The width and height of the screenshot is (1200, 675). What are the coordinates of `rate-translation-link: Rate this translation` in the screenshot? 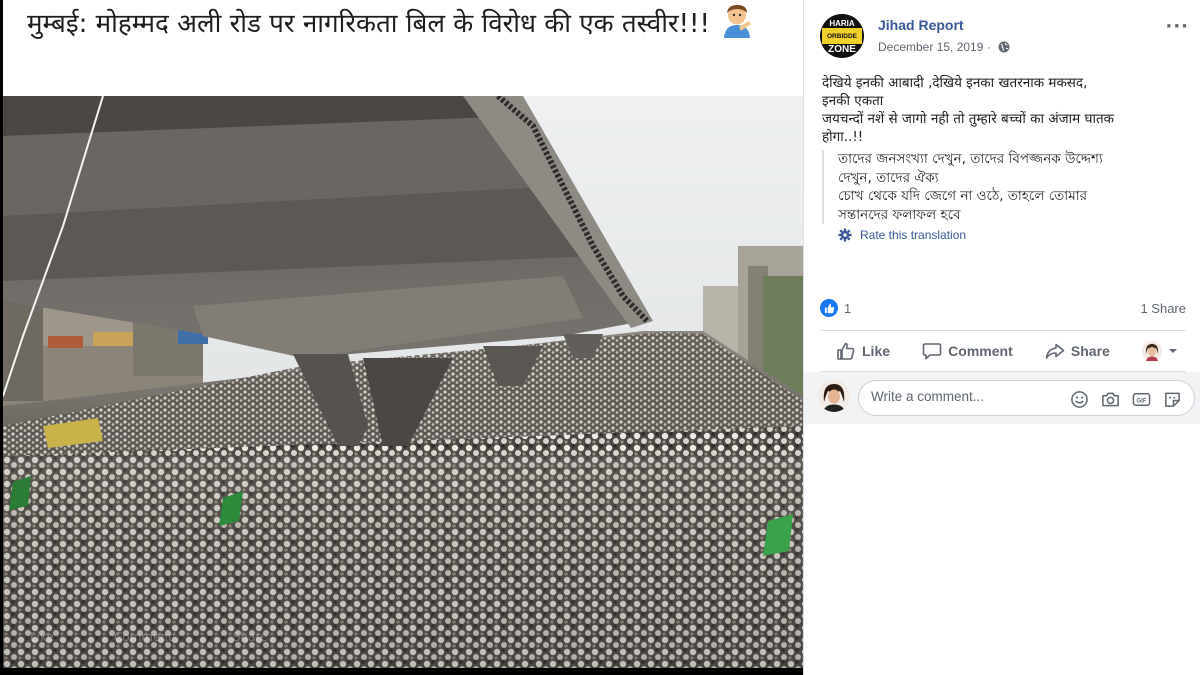 It's located at (902, 235).